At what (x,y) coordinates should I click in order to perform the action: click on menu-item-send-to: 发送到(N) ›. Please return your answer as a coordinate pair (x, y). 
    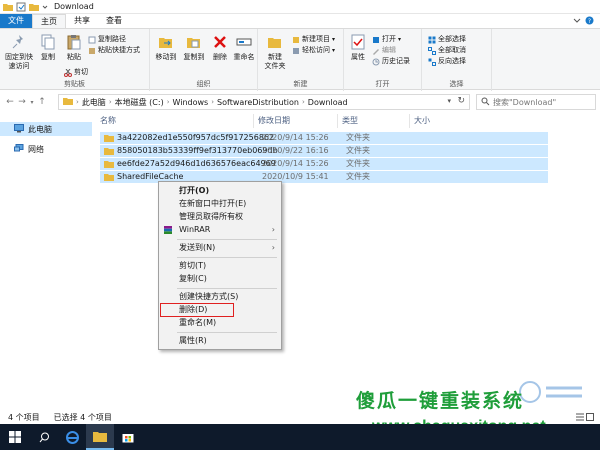
    Looking at the image, I should click on (220, 248).